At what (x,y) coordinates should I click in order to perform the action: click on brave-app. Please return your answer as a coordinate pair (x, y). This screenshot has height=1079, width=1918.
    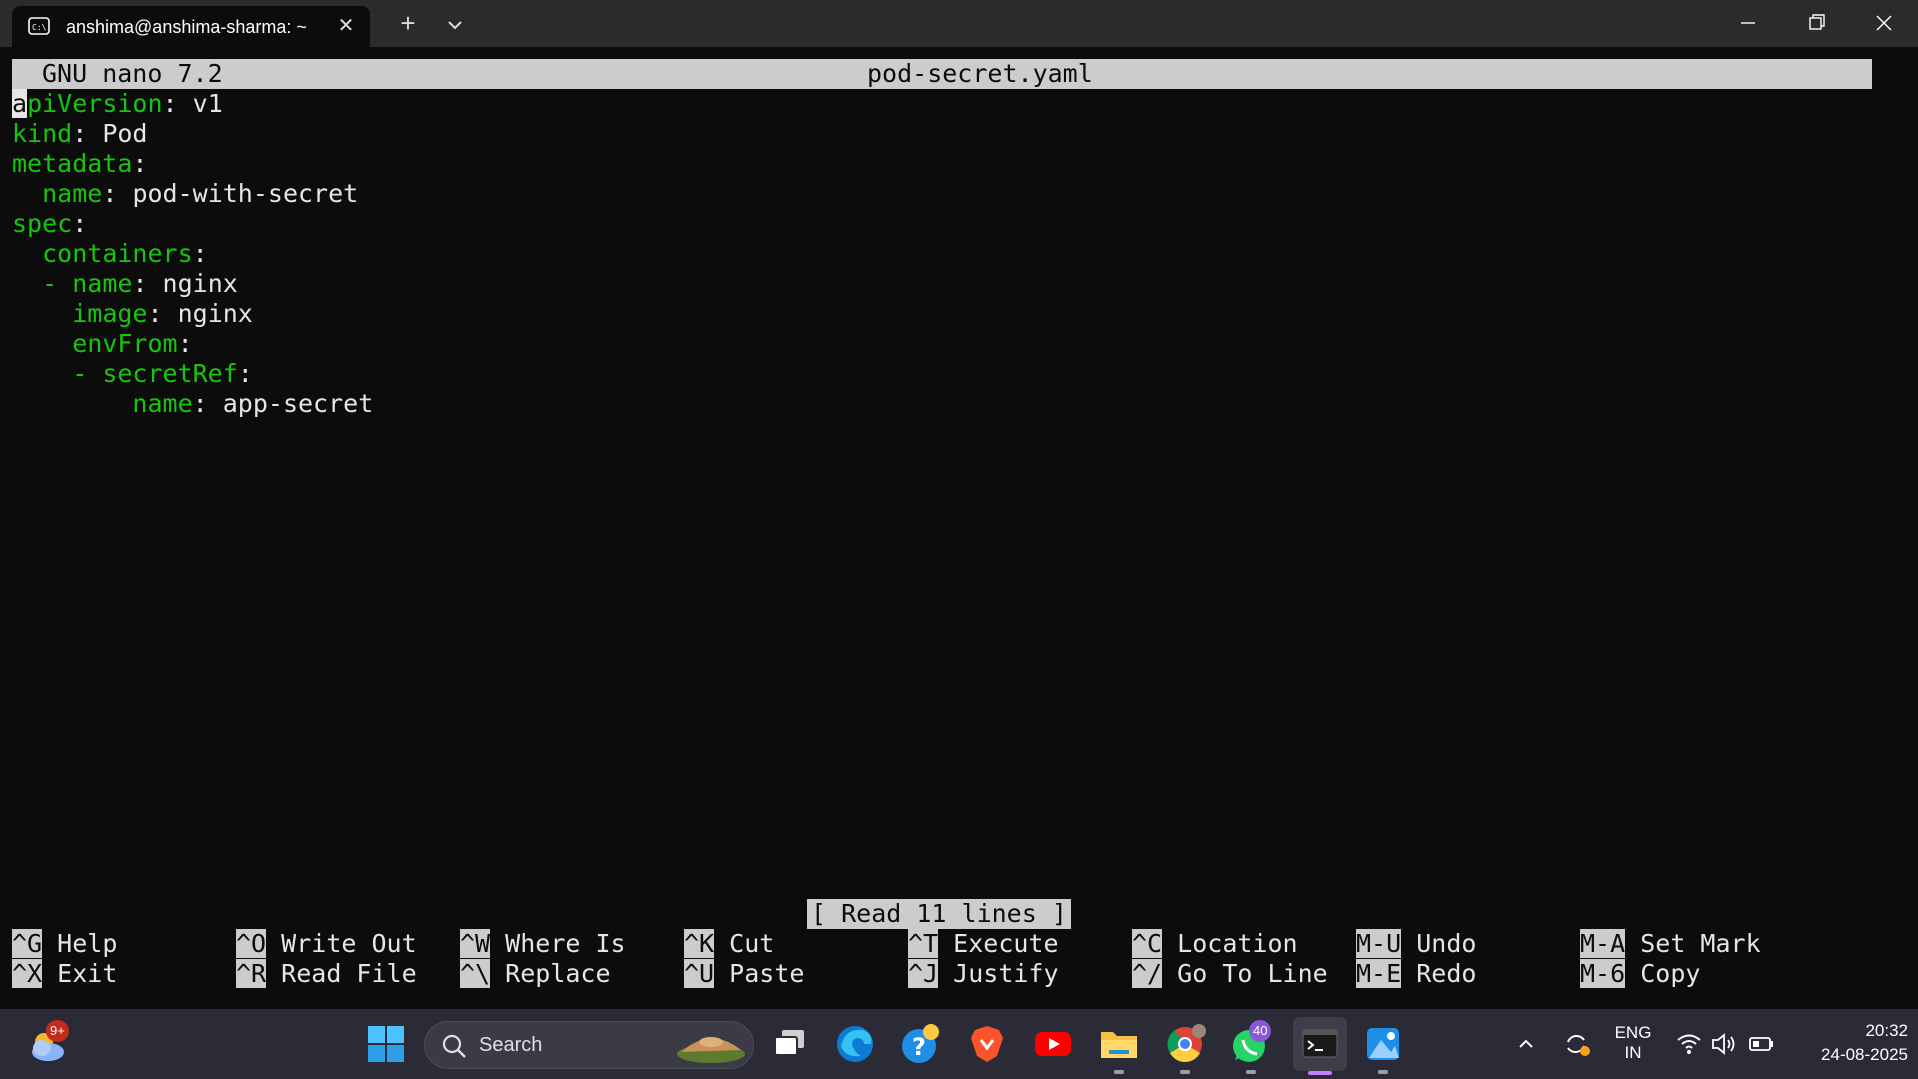
    Looking at the image, I should click on (987, 1044).